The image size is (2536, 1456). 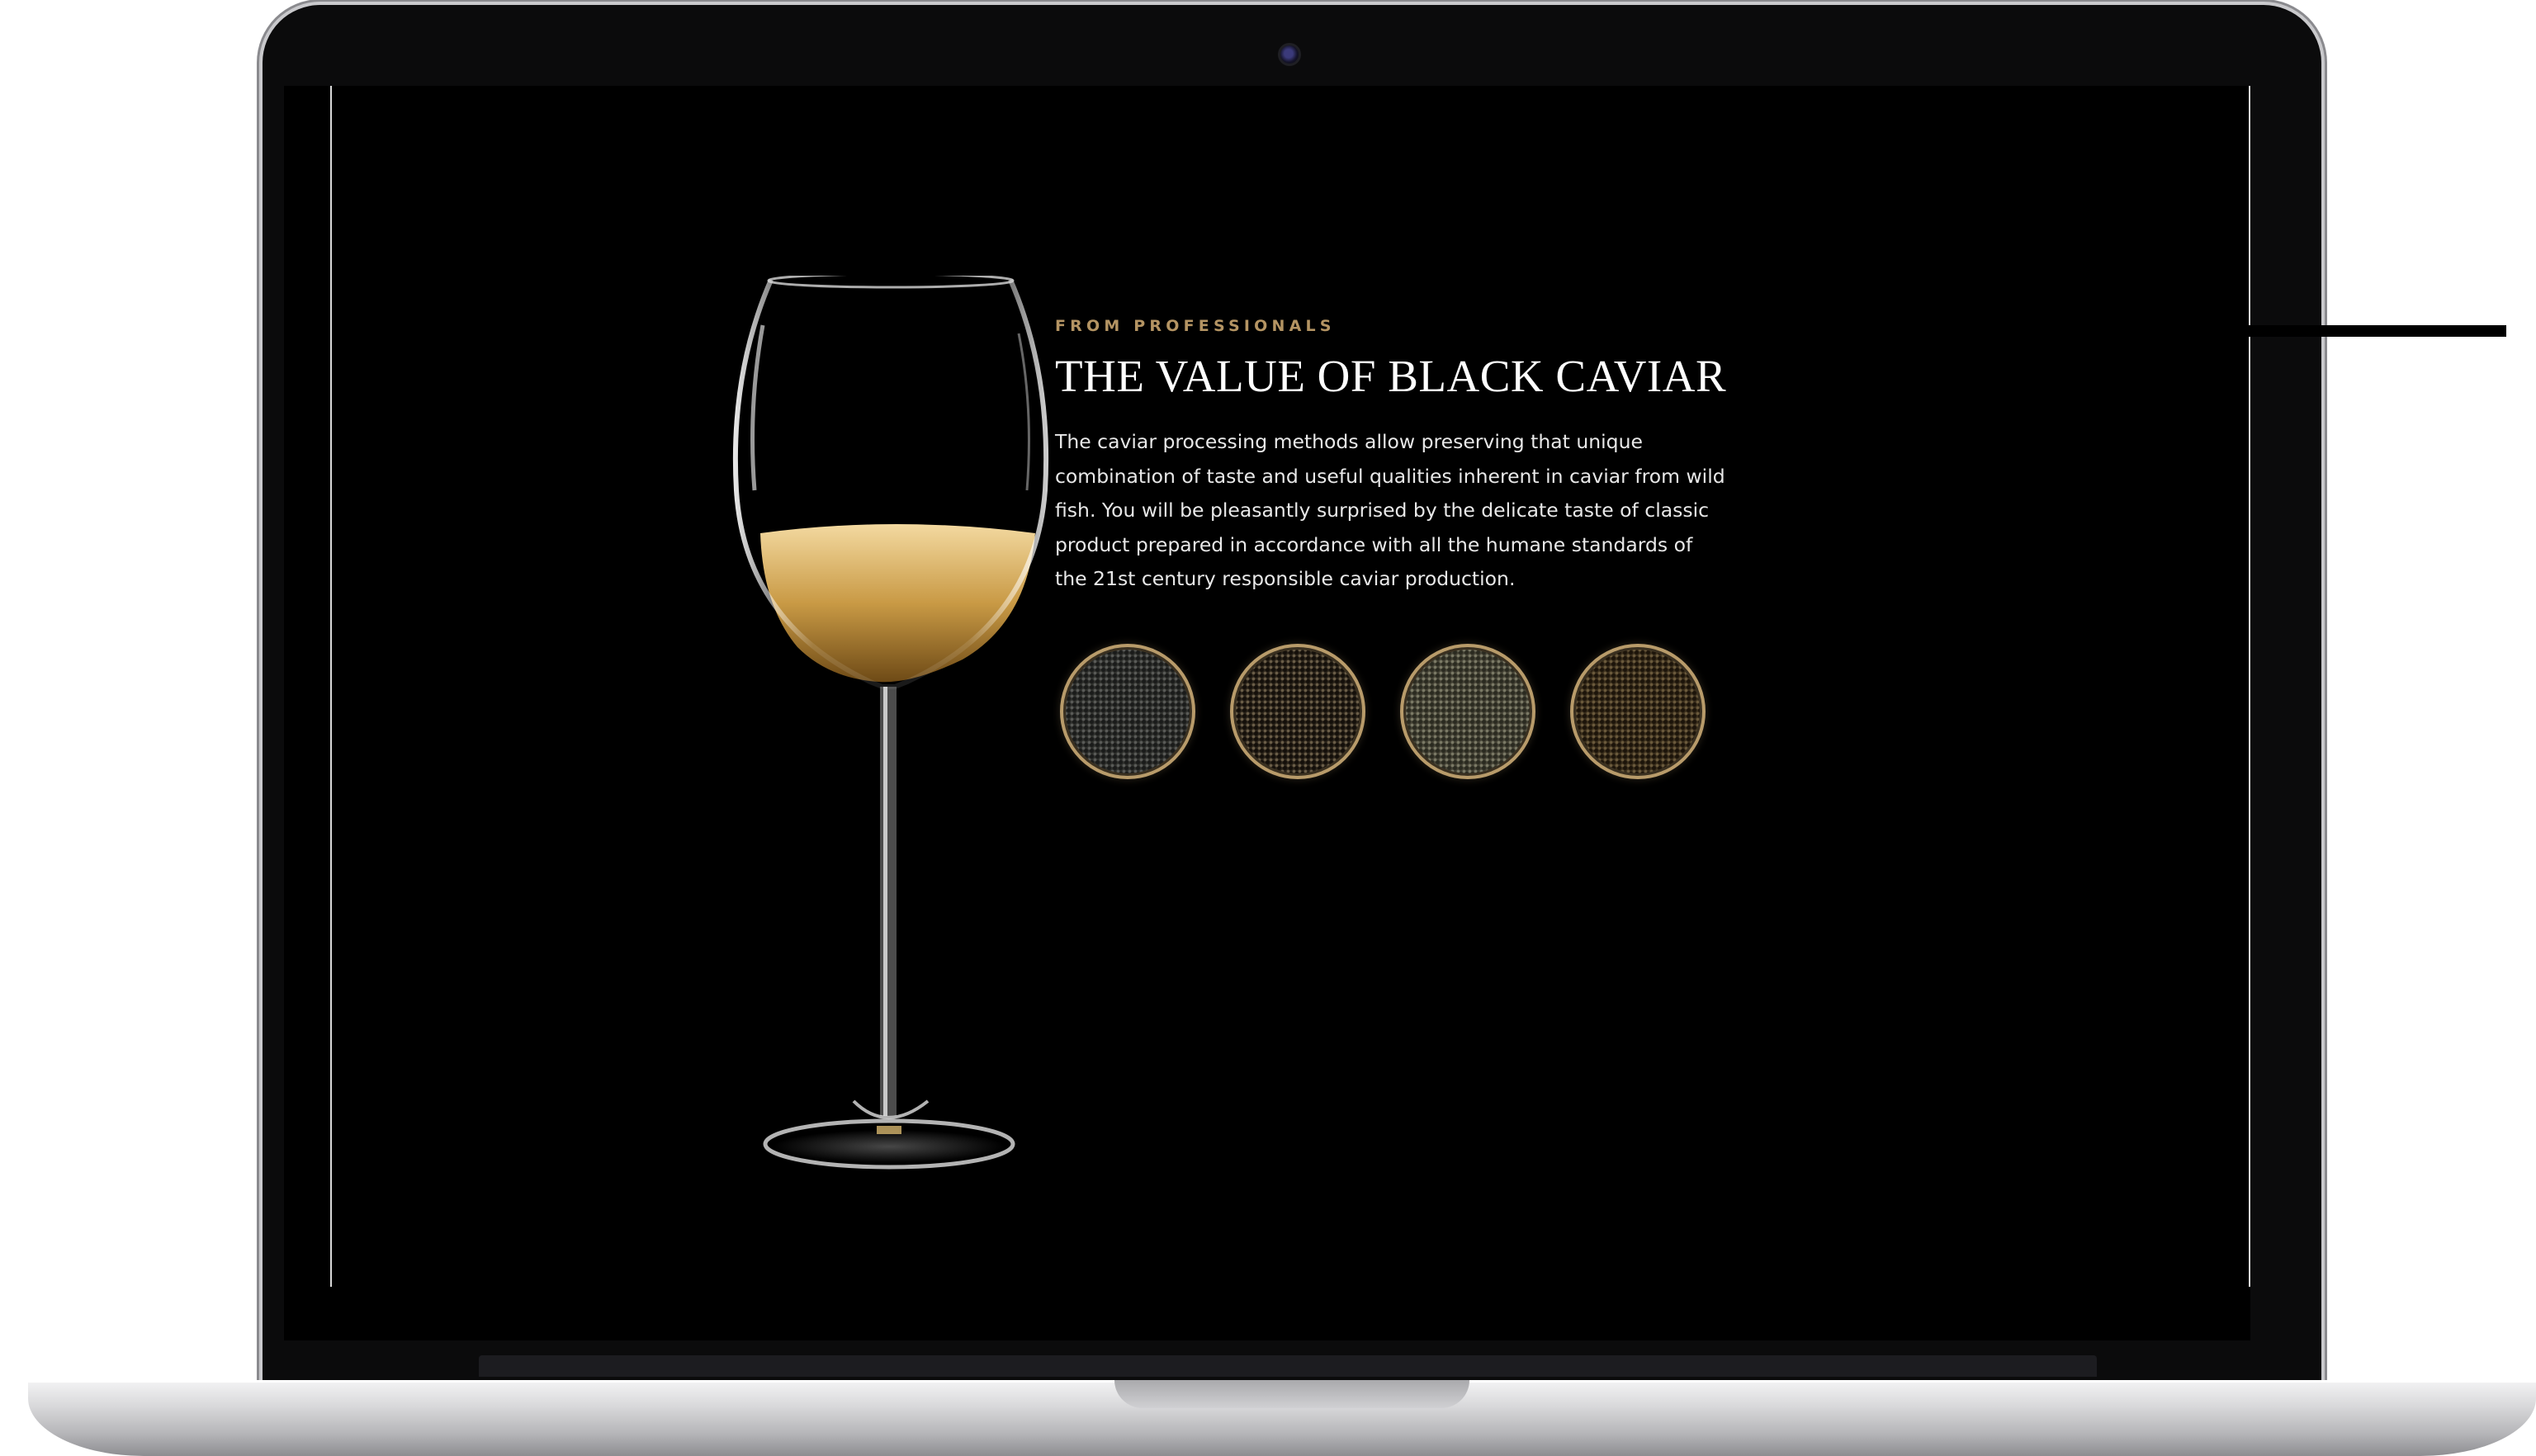 What do you see at coordinates (1391, 376) in the screenshot?
I see `page-title: THE VALUE OF BLACK CAVIAR` at bounding box center [1391, 376].